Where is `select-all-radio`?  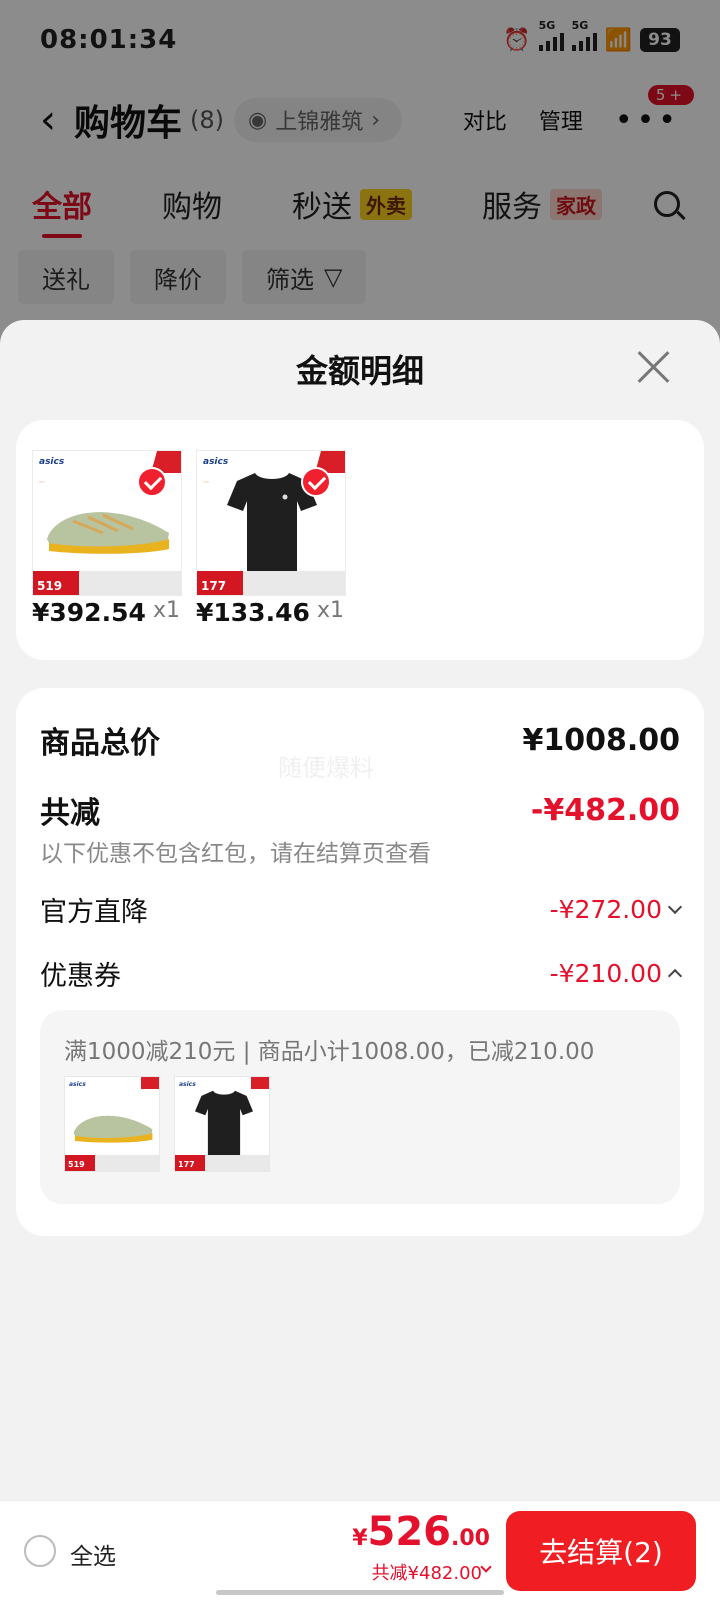 select-all-radio is located at coordinates (40, 1551).